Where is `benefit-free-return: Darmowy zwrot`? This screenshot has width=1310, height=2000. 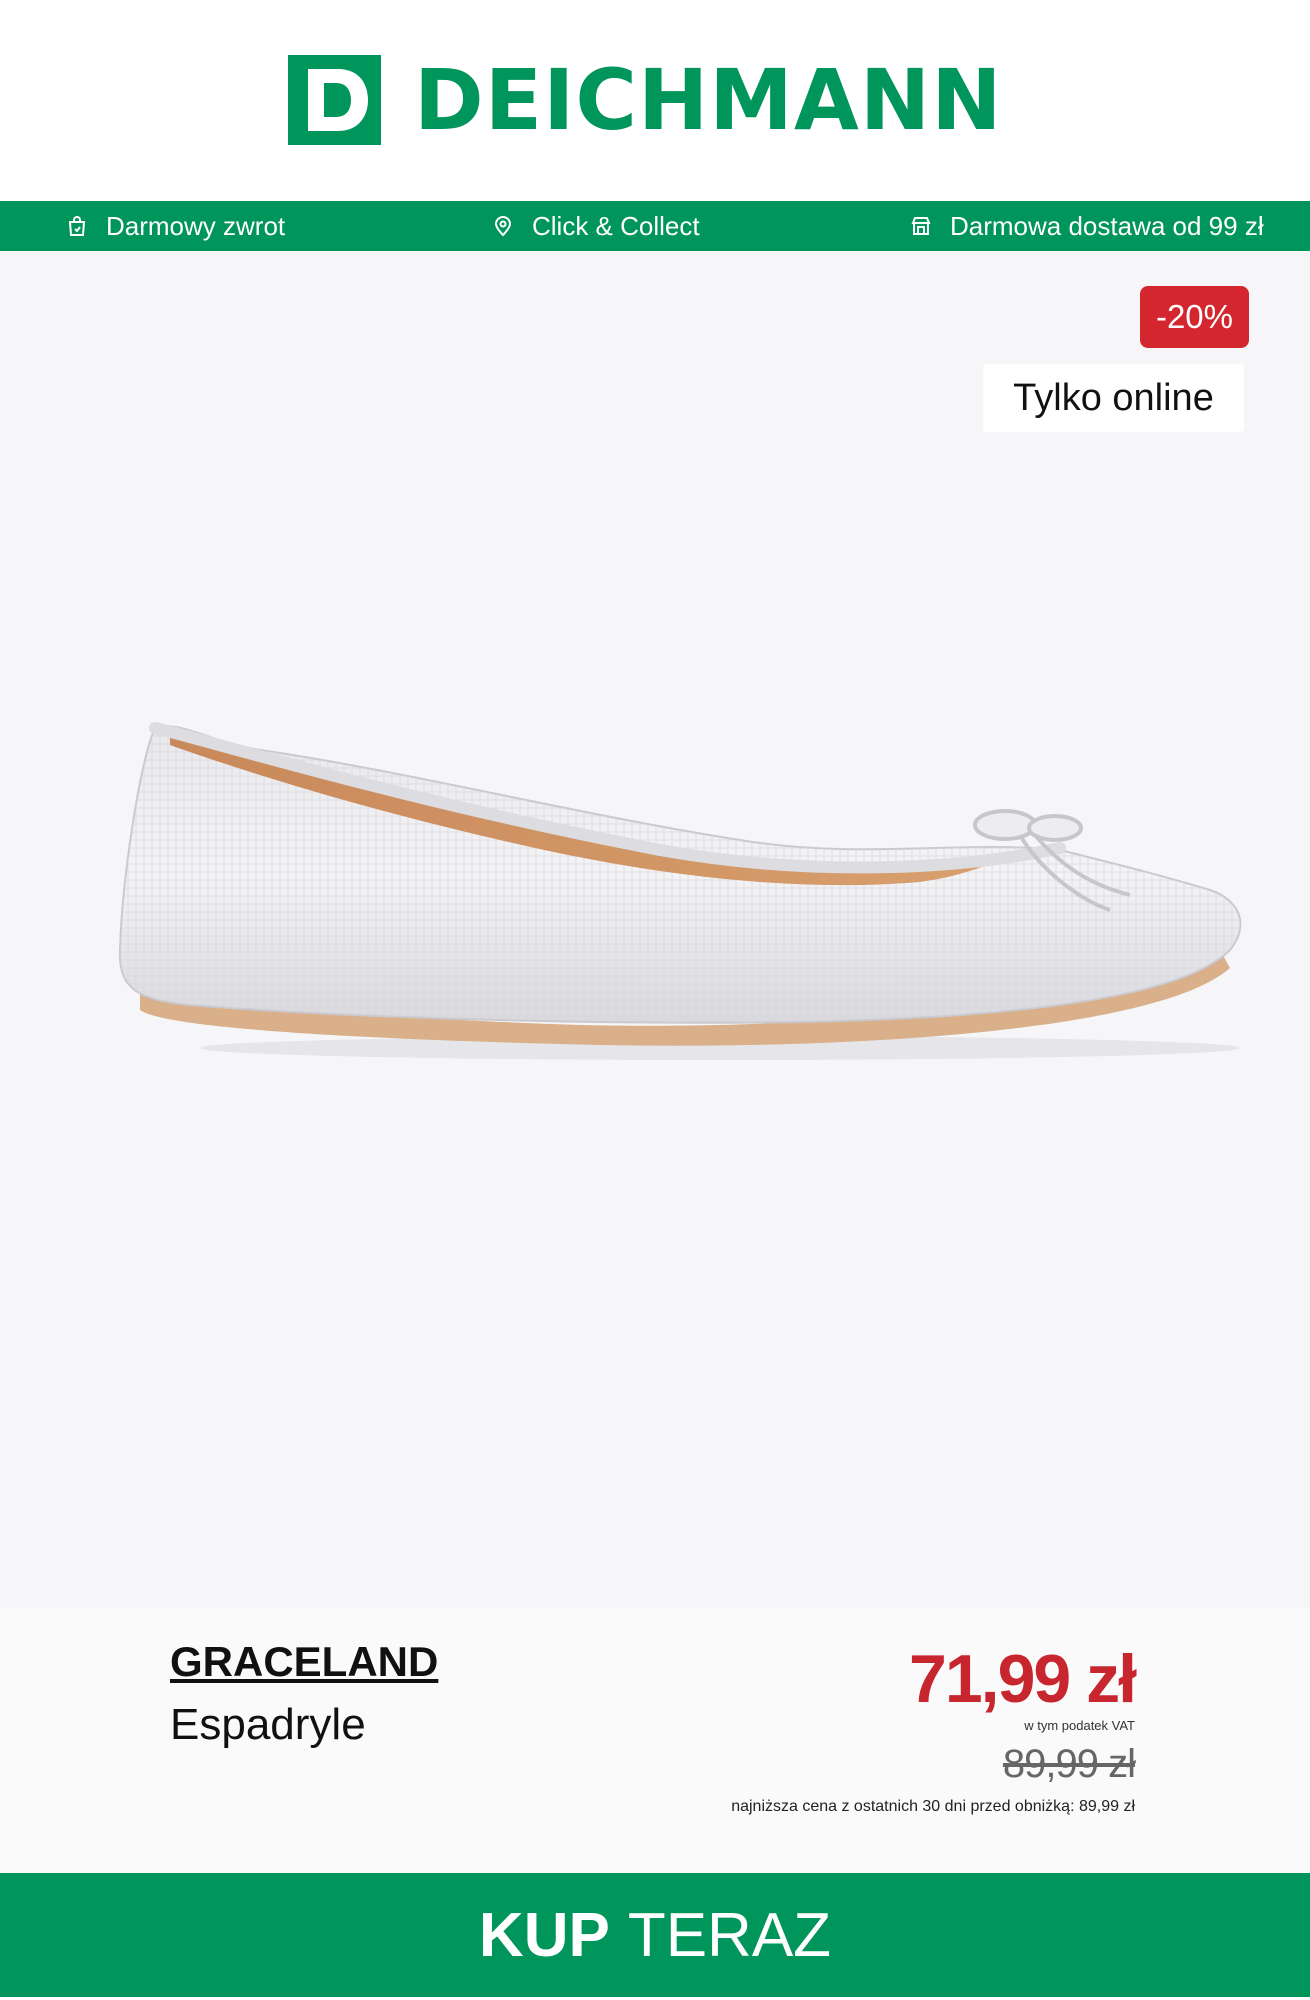
benefit-free-return: Darmowy zwrot is located at coordinates (175, 226).